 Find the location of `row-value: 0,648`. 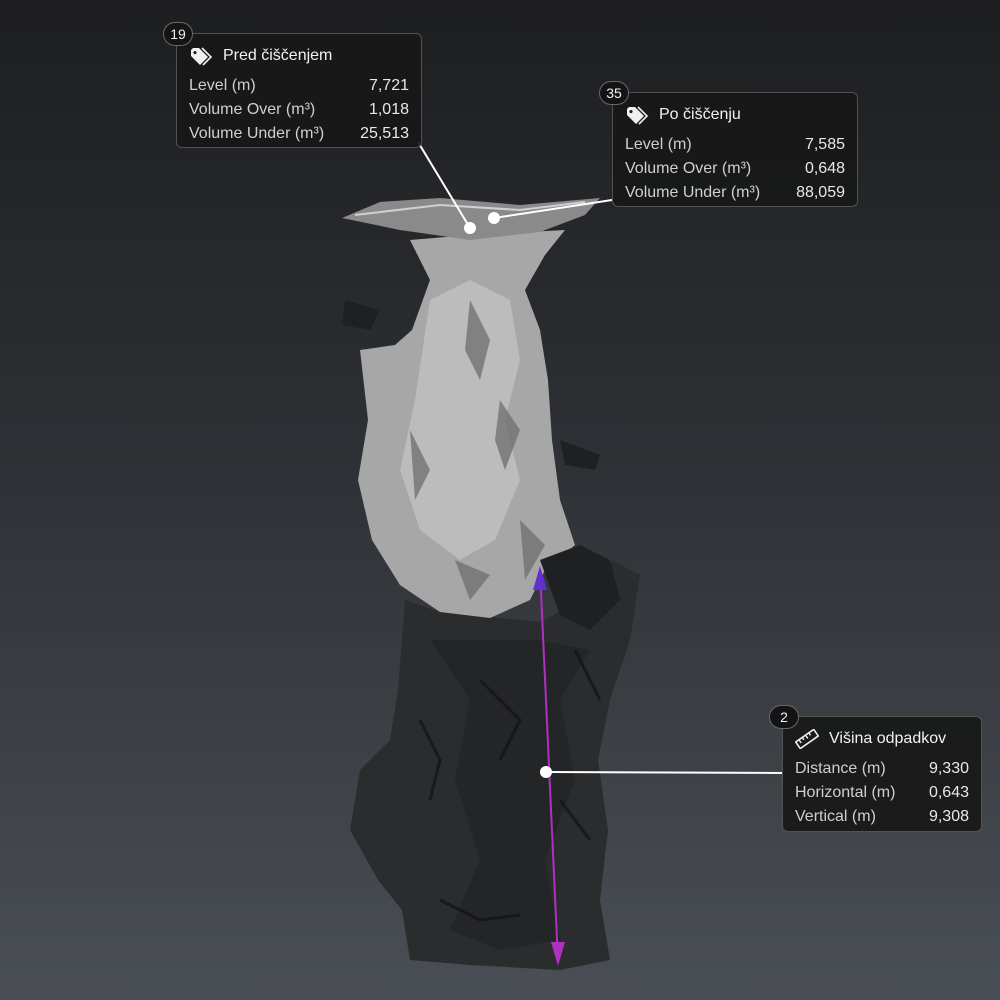

row-value: 0,648 is located at coordinates (824, 168).